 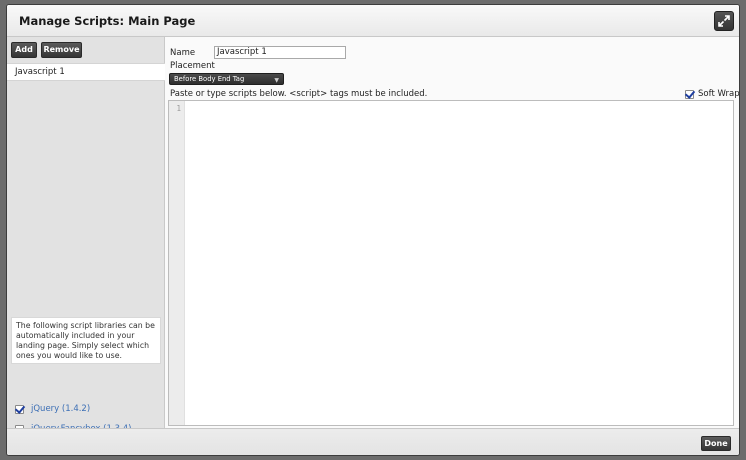 I want to click on expand-arrows-icon, so click(x=724, y=21).